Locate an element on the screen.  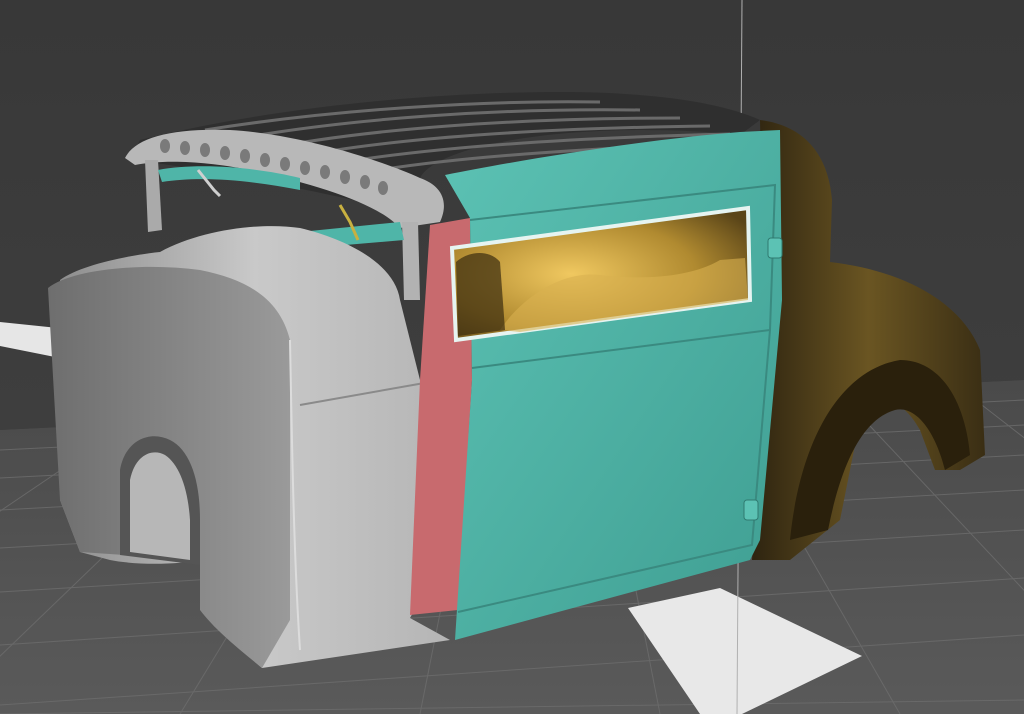
upper-door-hinge is located at coordinates (775, 248).